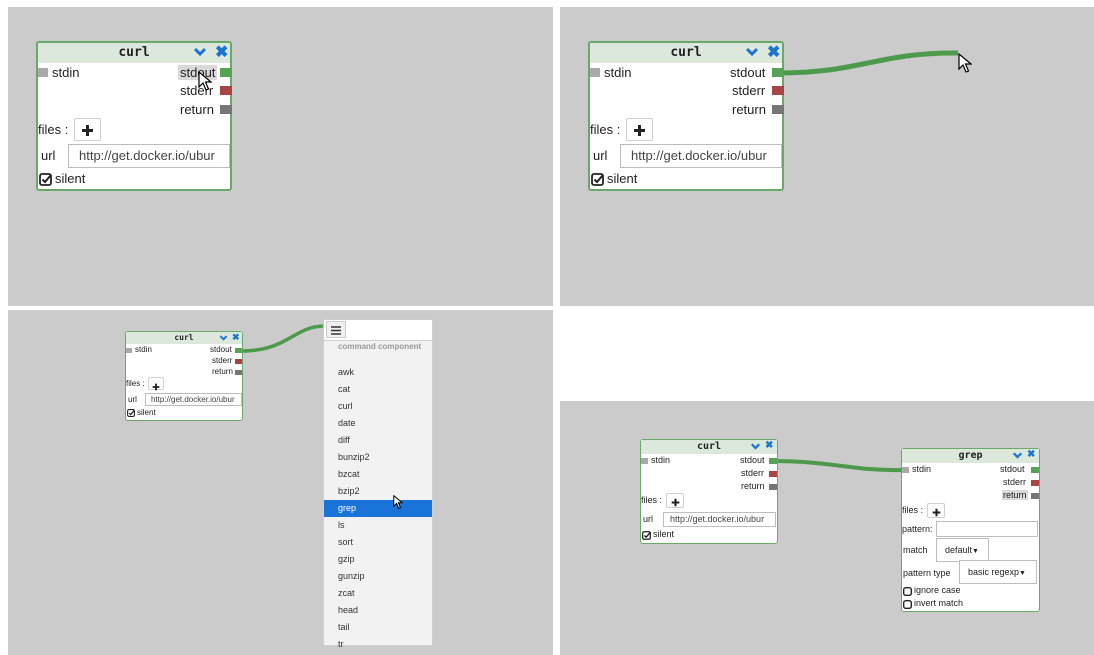 The height and width of the screenshot is (655, 1094). I want to click on menu-item-gzip: gzip, so click(378, 559).